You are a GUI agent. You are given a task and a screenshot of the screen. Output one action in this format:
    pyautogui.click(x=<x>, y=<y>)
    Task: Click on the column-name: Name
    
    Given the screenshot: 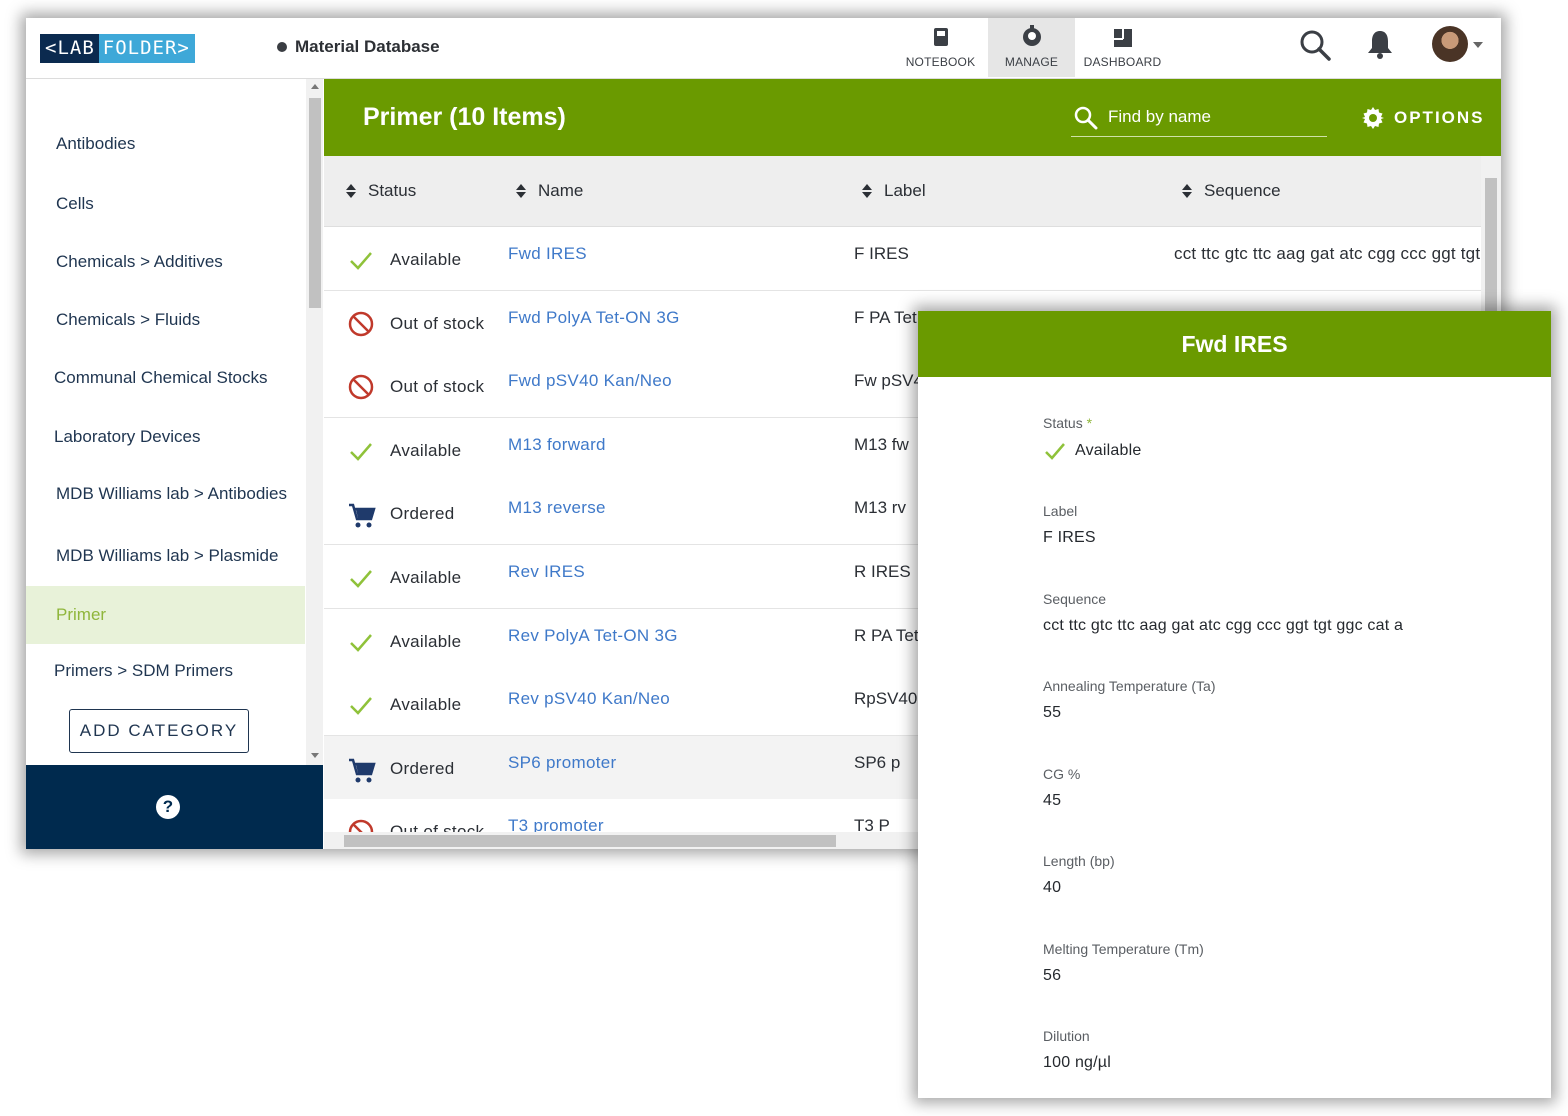 What is the action you would take?
    pyautogui.click(x=549, y=191)
    